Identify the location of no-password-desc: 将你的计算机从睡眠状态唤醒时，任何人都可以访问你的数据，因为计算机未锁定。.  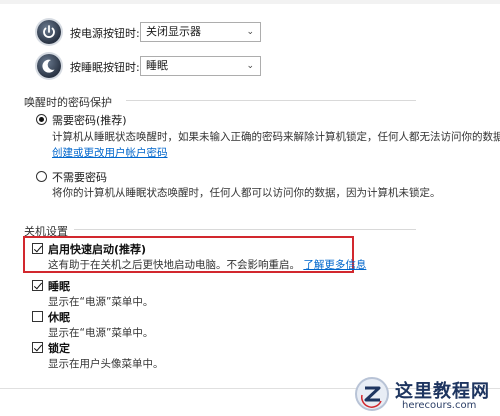
(246, 193).